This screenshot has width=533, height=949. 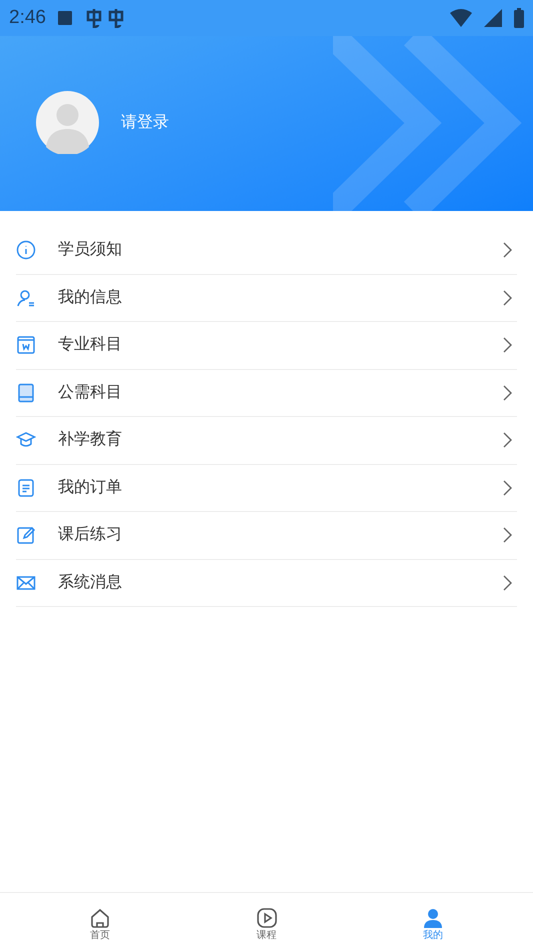 I want to click on wifi-icon, so click(x=461, y=18).